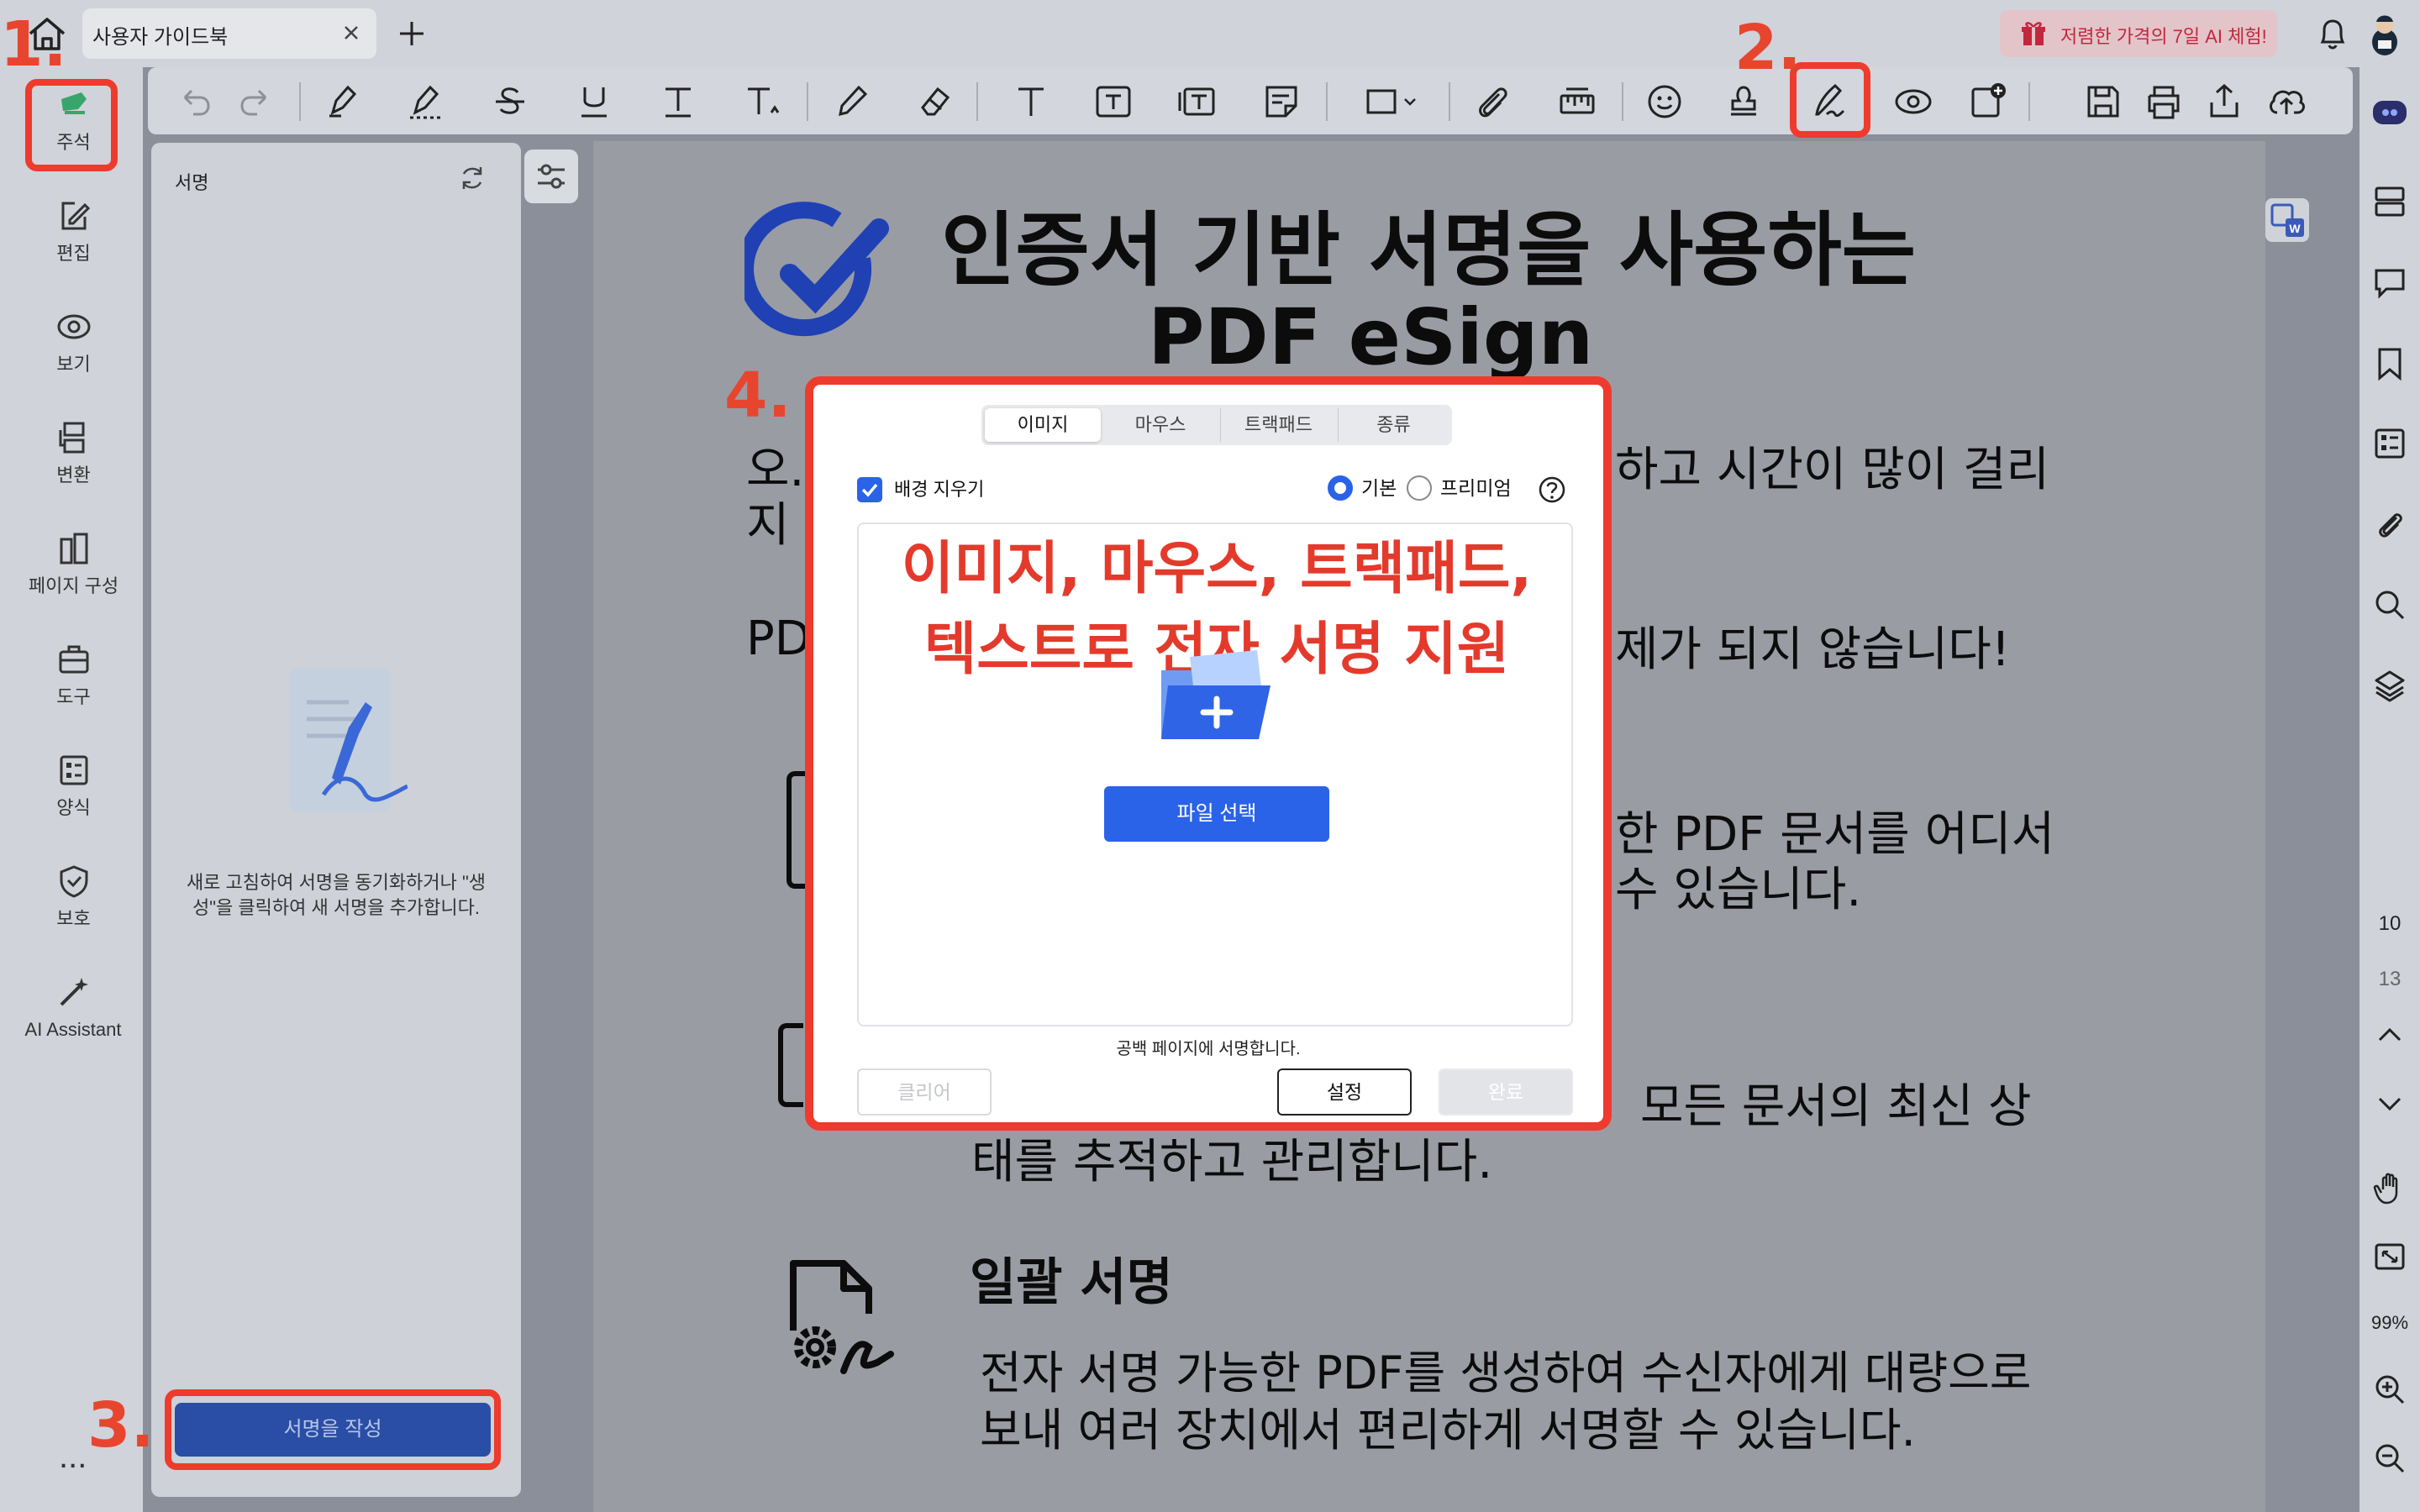 This screenshot has width=2420, height=1512. What do you see at coordinates (73, 242) in the screenshot?
I see `nav-item-edit: 편집` at bounding box center [73, 242].